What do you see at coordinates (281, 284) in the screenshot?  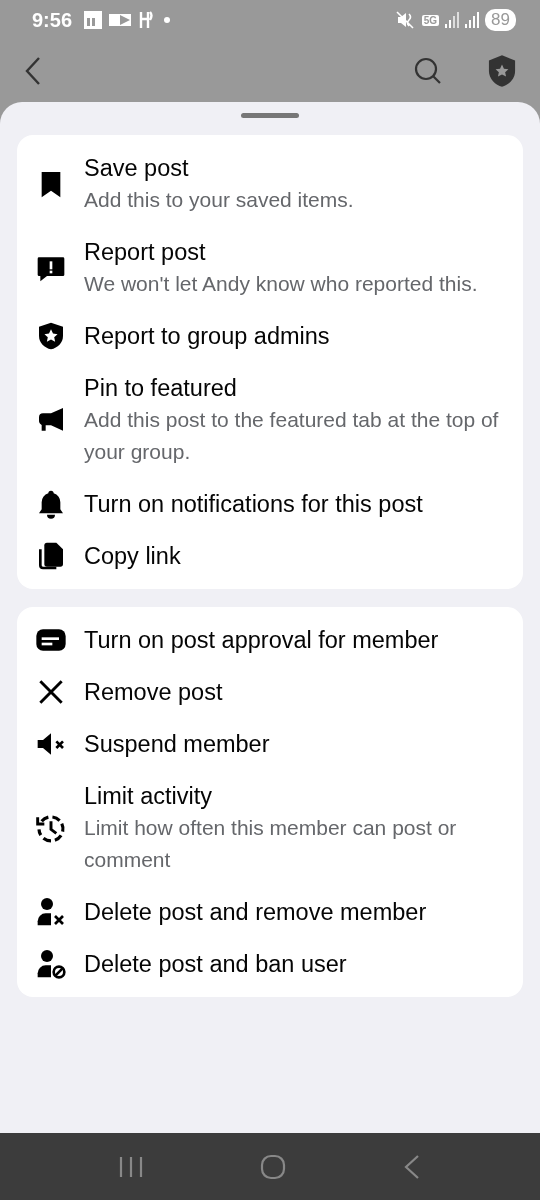 I see `menu-item-description: We won't let Andy know who reported this.` at bounding box center [281, 284].